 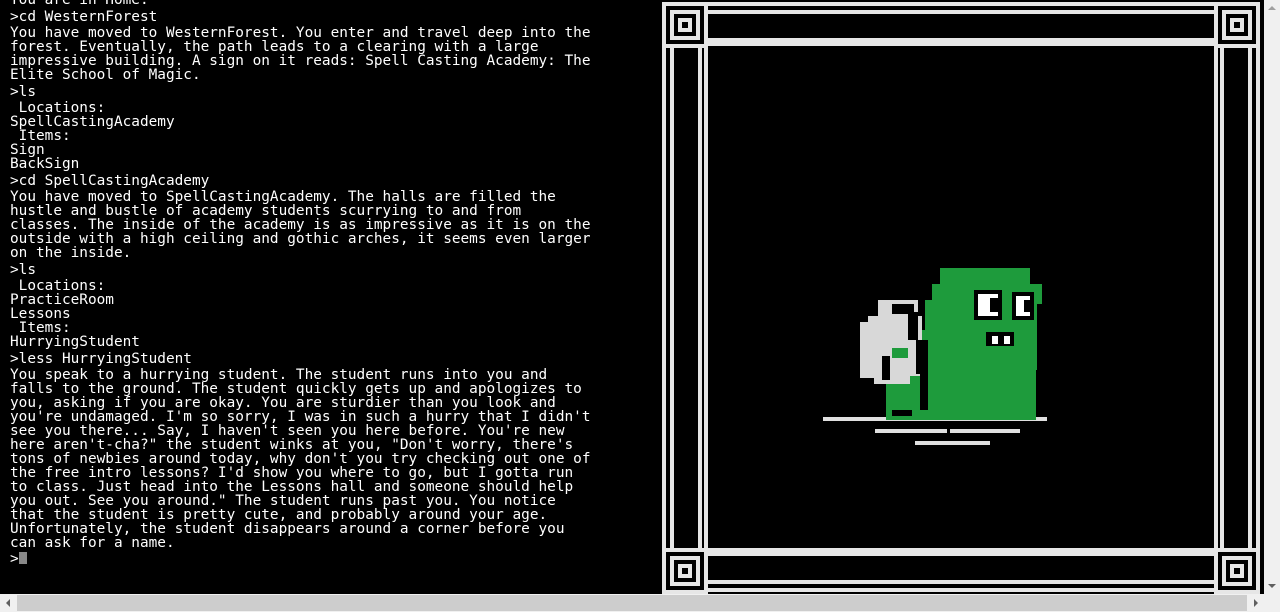 I want to click on triangle-left-icon, so click(x=8, y=603).